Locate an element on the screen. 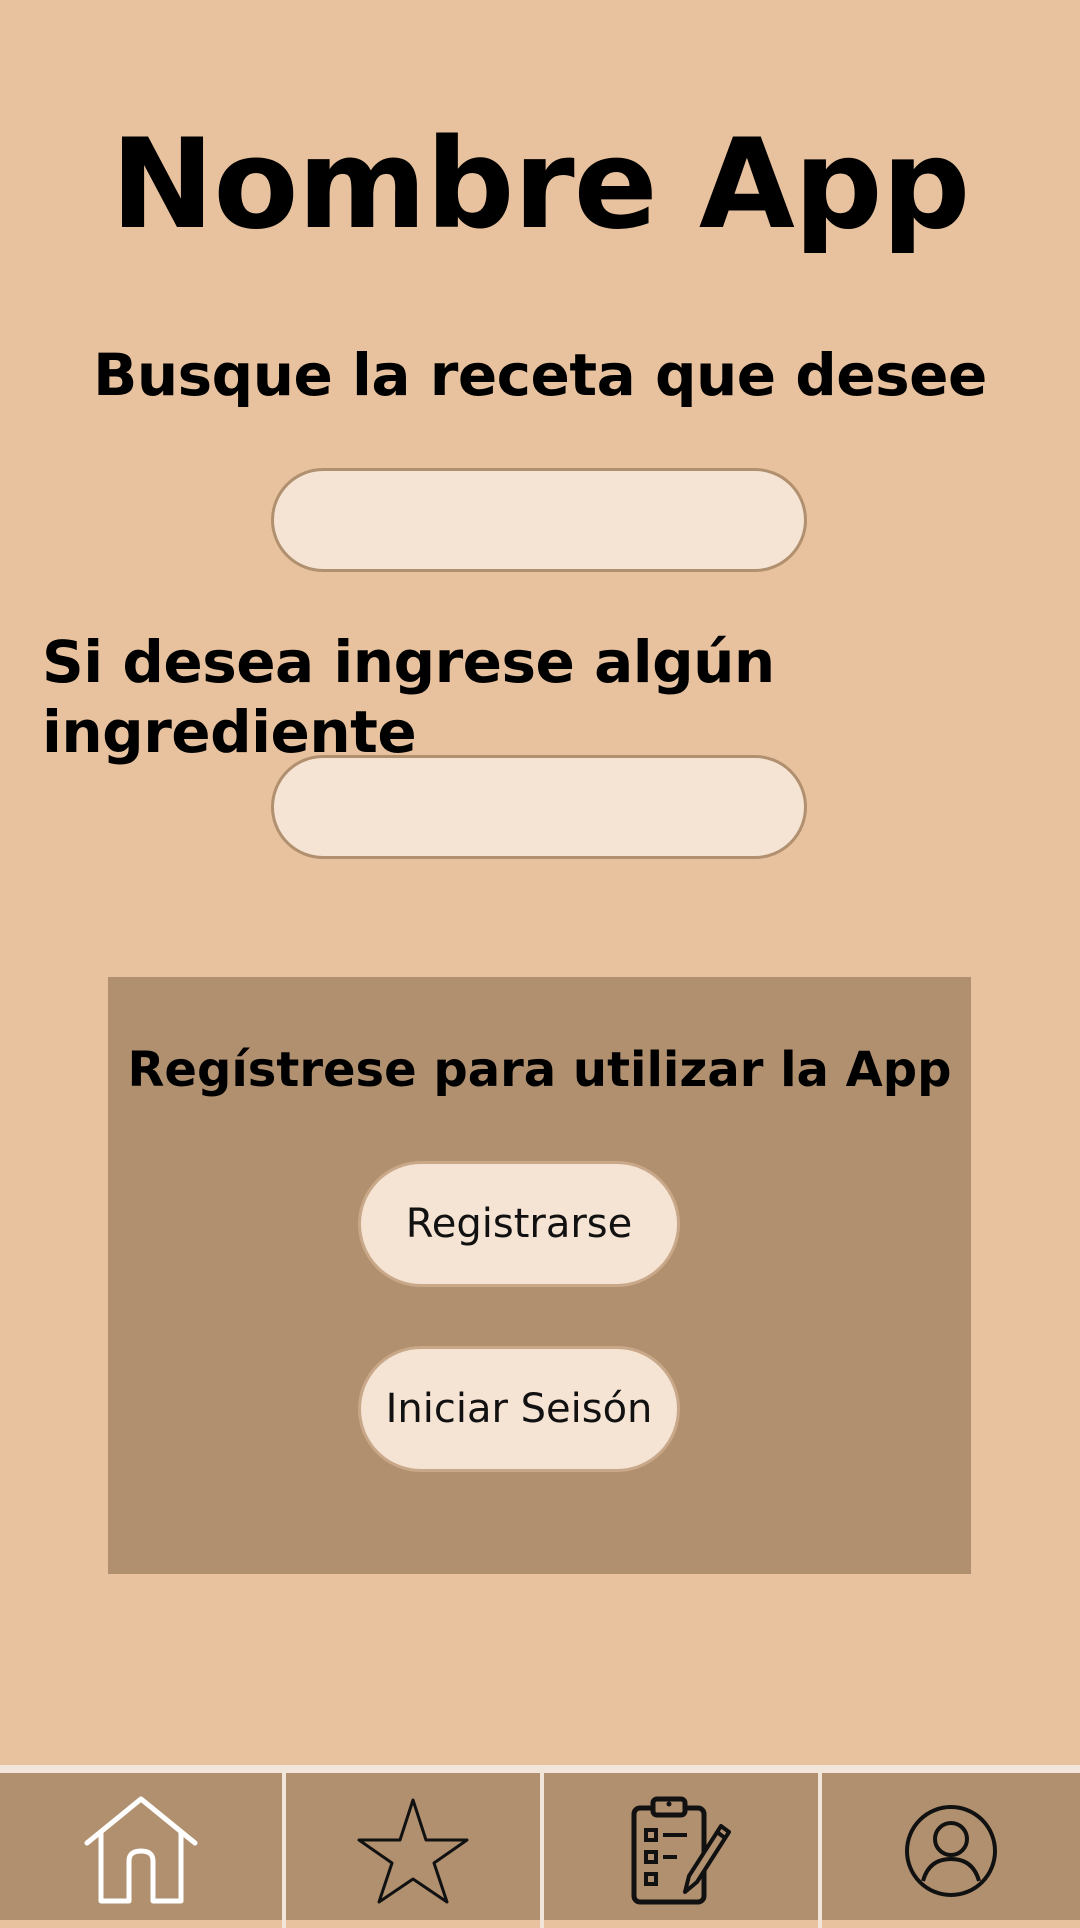 The height and width of the screenshot is (1928, 1080). ingredient-input is located at coordinates (539, 807).